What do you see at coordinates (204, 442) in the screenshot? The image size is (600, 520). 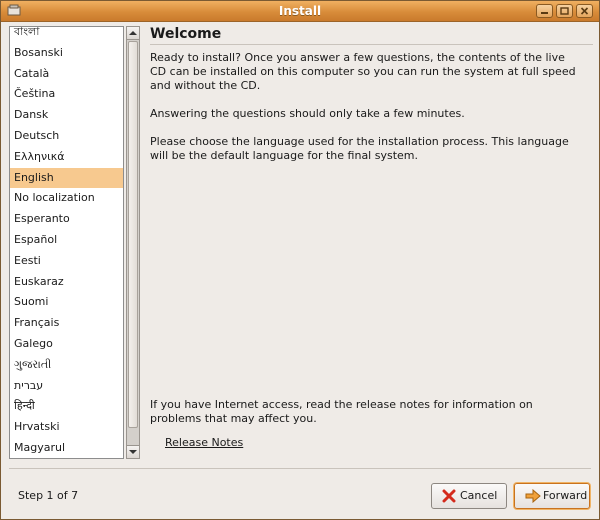 I see `release-notes-link: Release Notes` at bounding box center [204, 442].